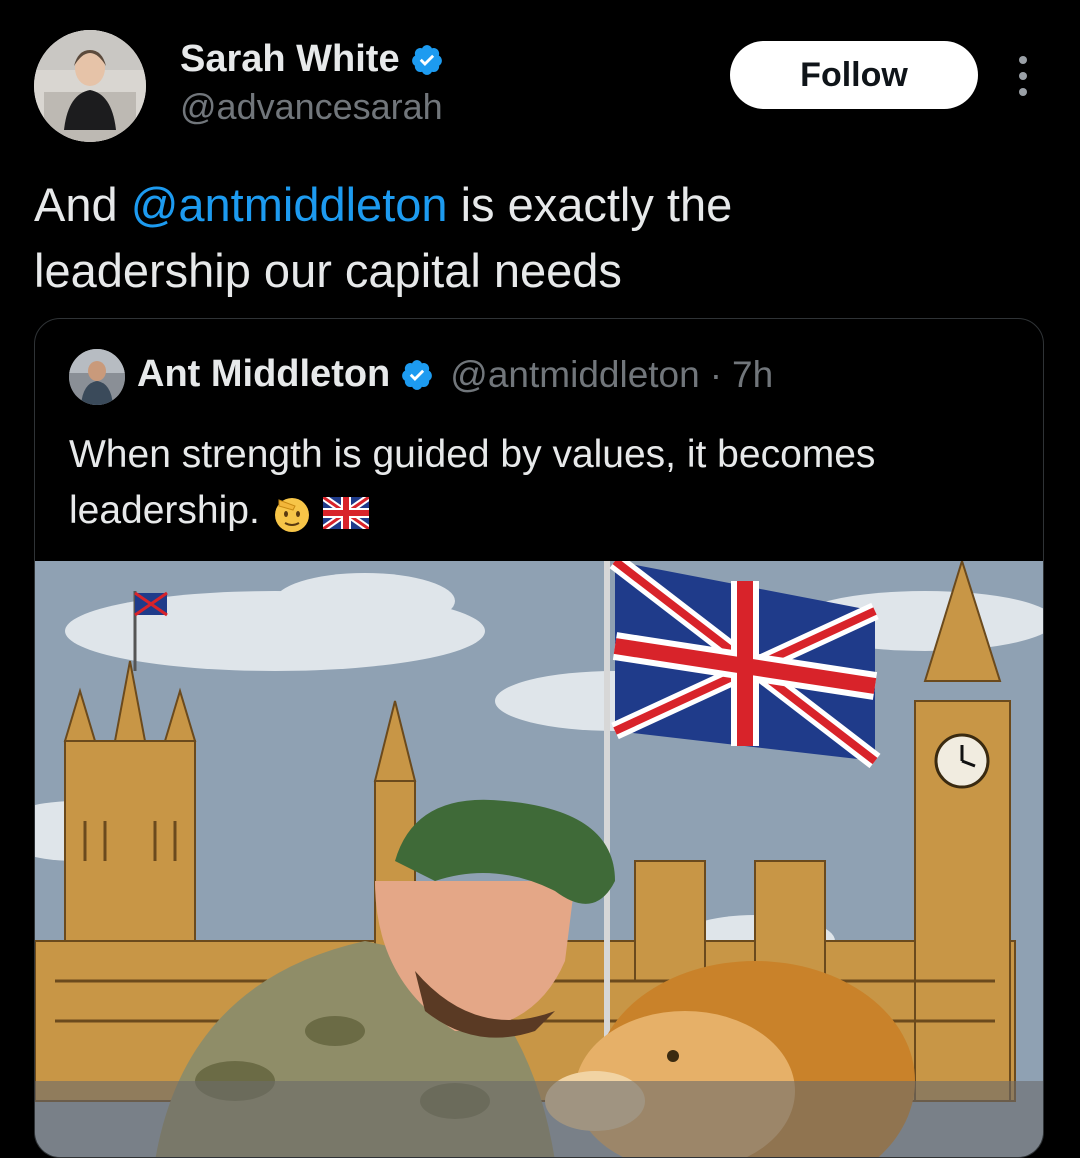 The width and height of the screenshot is (1080, 1158). I want to click on author-name-row: Sarah White, so click(312, 59).